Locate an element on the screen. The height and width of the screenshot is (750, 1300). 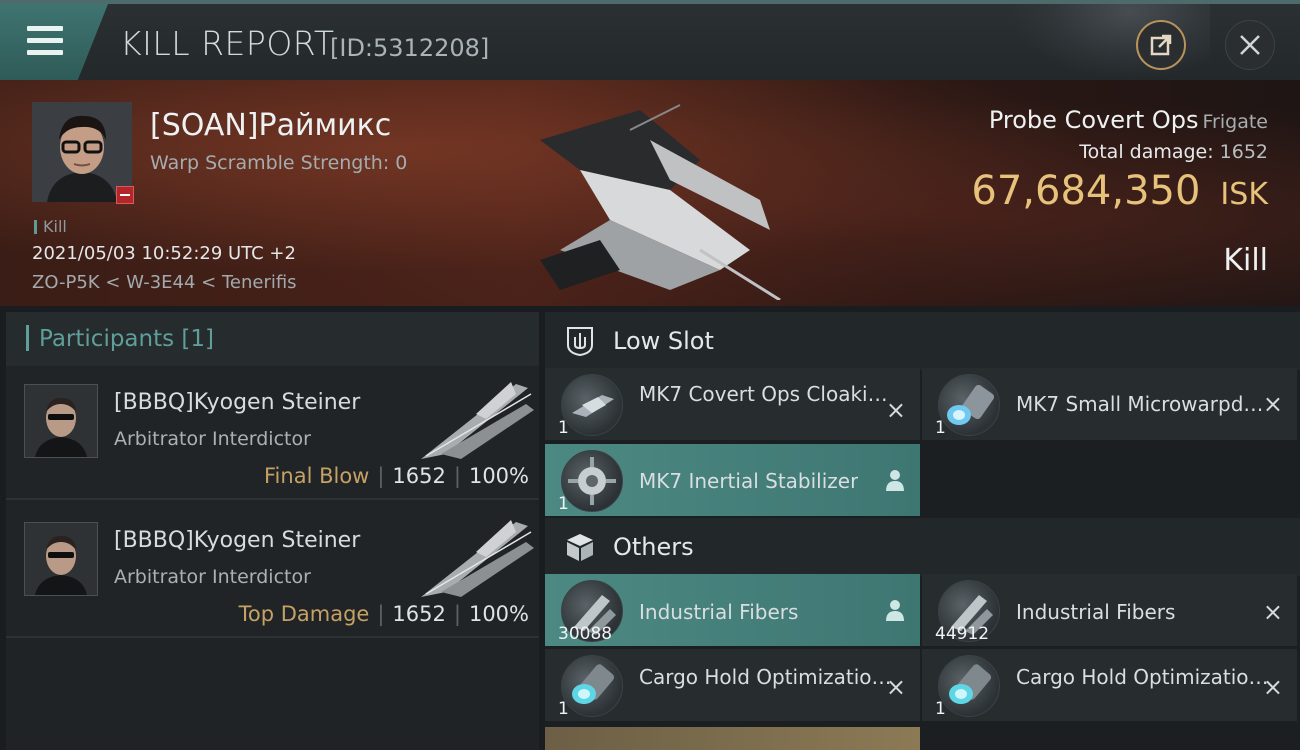
fitted-item: 1 MK7 Small Microwarpdrive × is located at coordinates (1109, 404).